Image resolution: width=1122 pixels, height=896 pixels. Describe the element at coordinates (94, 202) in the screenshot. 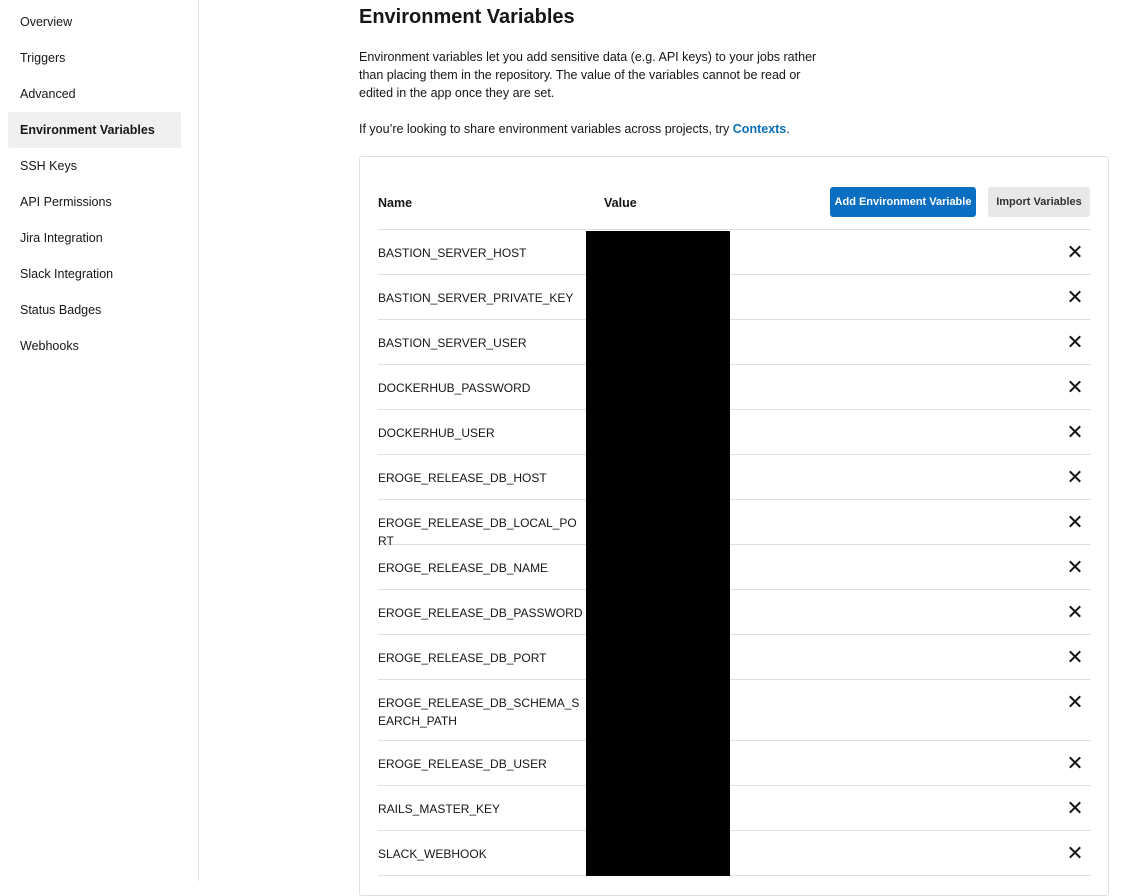

I see `sidebar-item-api-permissions: API Permissions` at that location.